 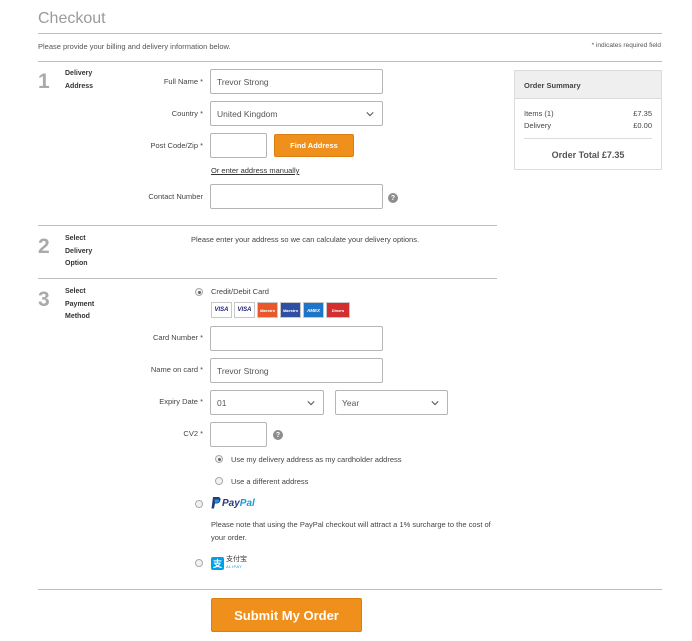 I want to click on step-2-label-line3: Option, so click(x=76, y=263).